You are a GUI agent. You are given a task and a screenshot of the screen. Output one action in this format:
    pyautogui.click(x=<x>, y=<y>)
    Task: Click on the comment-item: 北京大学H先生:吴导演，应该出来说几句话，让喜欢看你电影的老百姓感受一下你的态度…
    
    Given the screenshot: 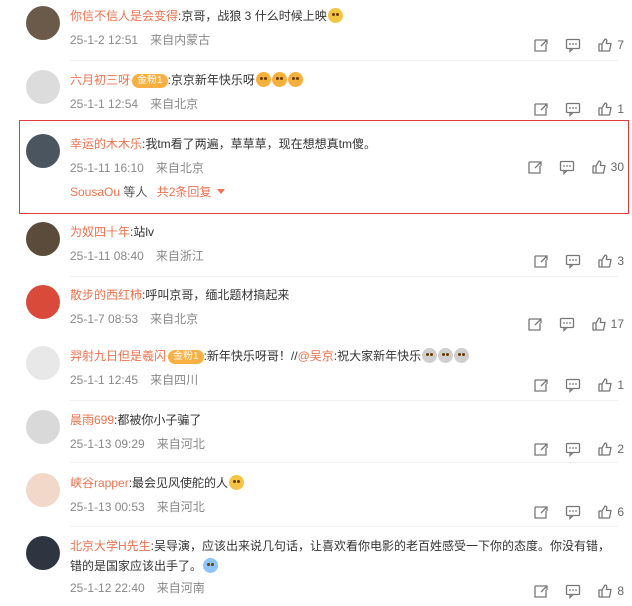 What is the action you would take?
    pyautogui.click(x=316, y=570)
    